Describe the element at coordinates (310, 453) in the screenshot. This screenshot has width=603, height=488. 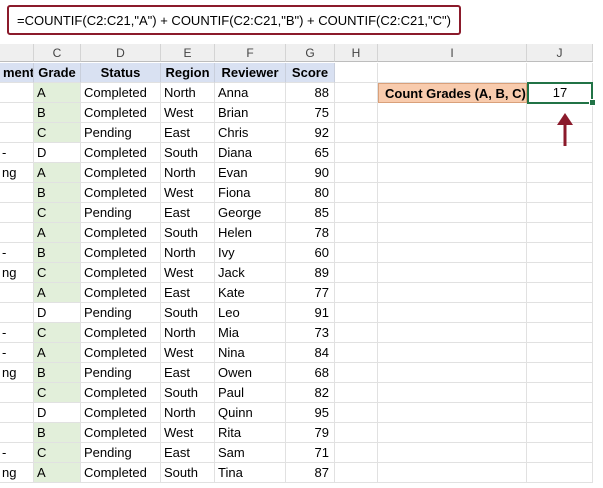
I see `cell-g: 71` at that location.